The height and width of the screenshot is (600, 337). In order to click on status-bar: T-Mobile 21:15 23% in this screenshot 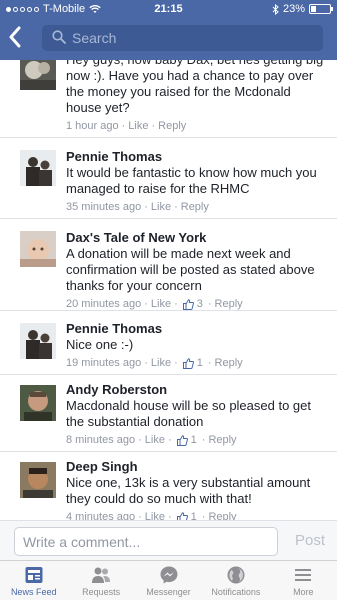, I will do `click(168, 9)`.